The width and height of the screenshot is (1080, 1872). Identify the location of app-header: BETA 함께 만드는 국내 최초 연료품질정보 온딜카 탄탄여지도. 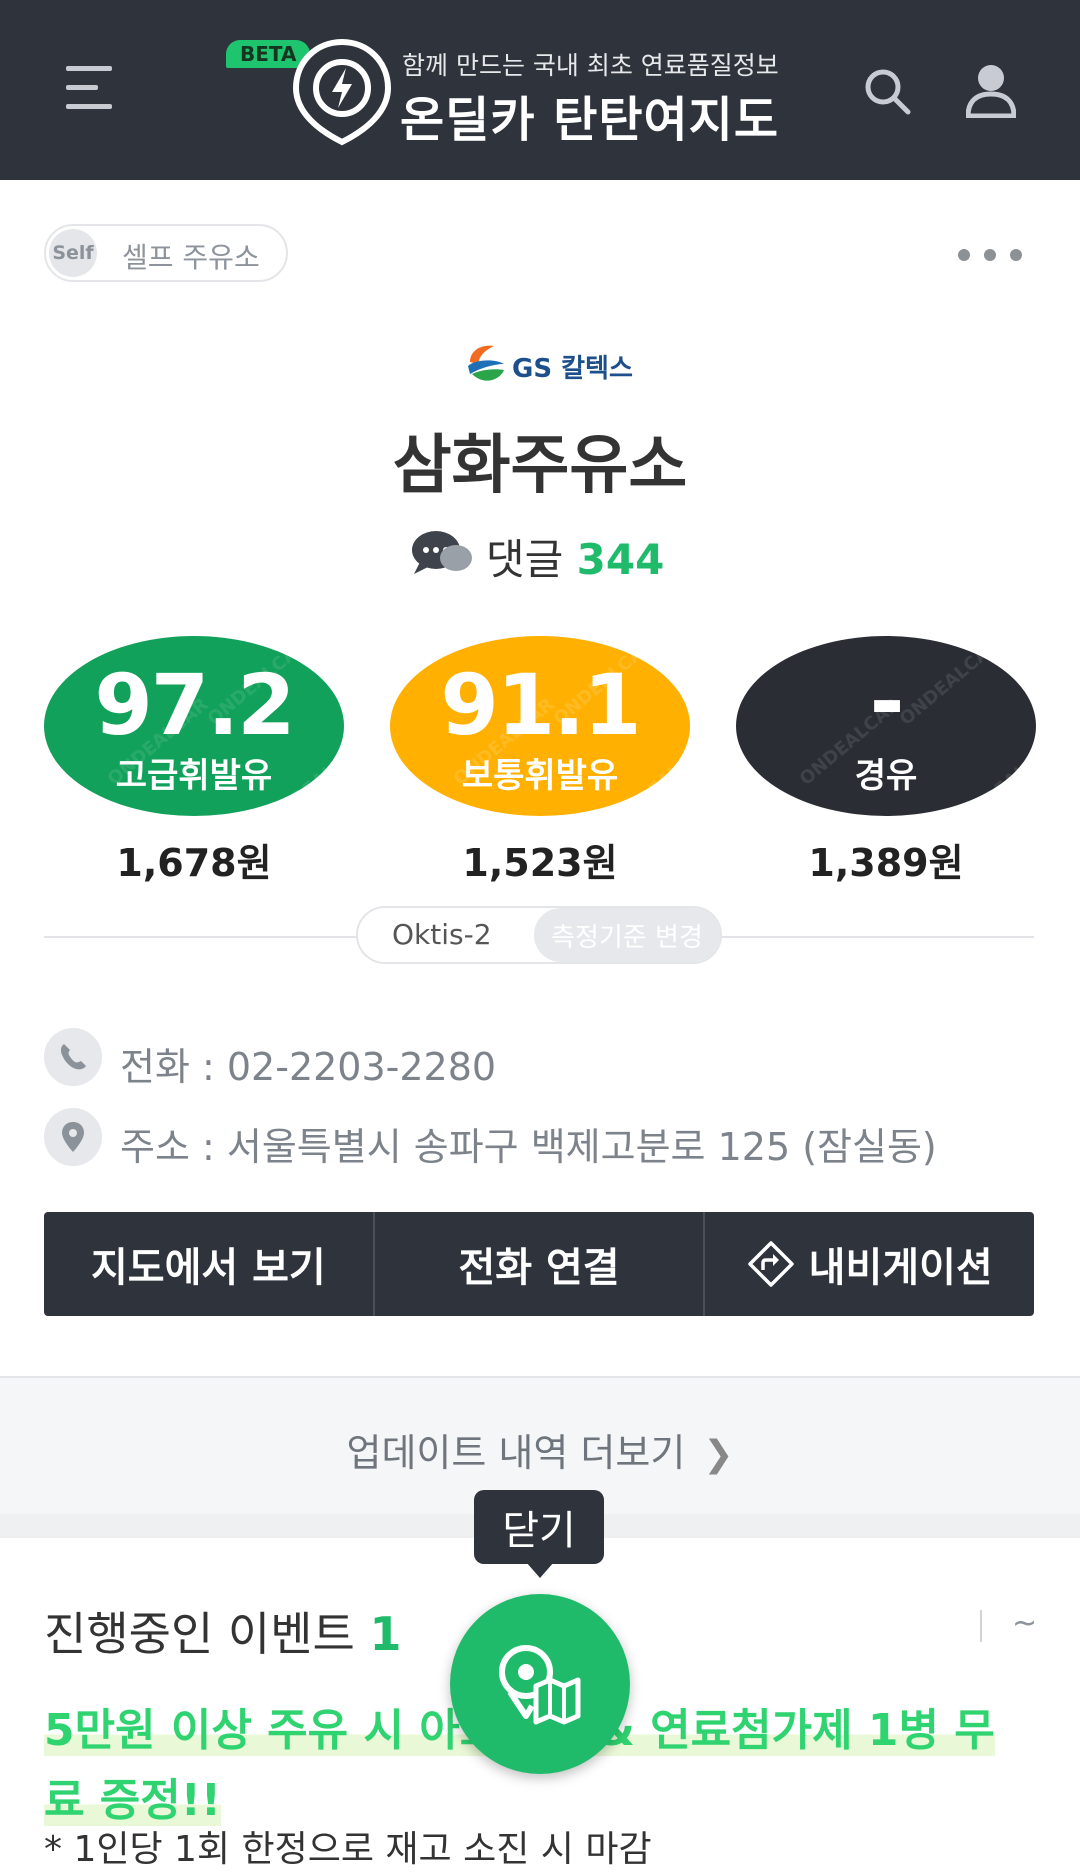
(540, 90).